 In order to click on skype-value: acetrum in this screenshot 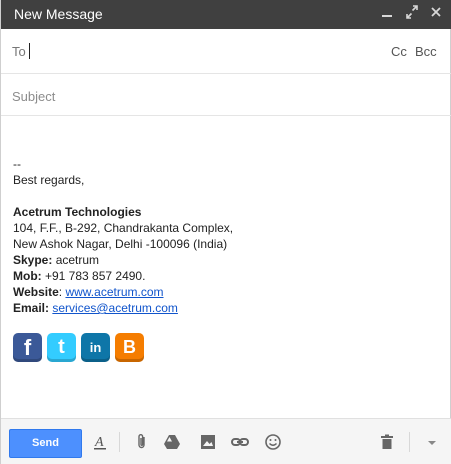, I will do `click(76, 260)`.